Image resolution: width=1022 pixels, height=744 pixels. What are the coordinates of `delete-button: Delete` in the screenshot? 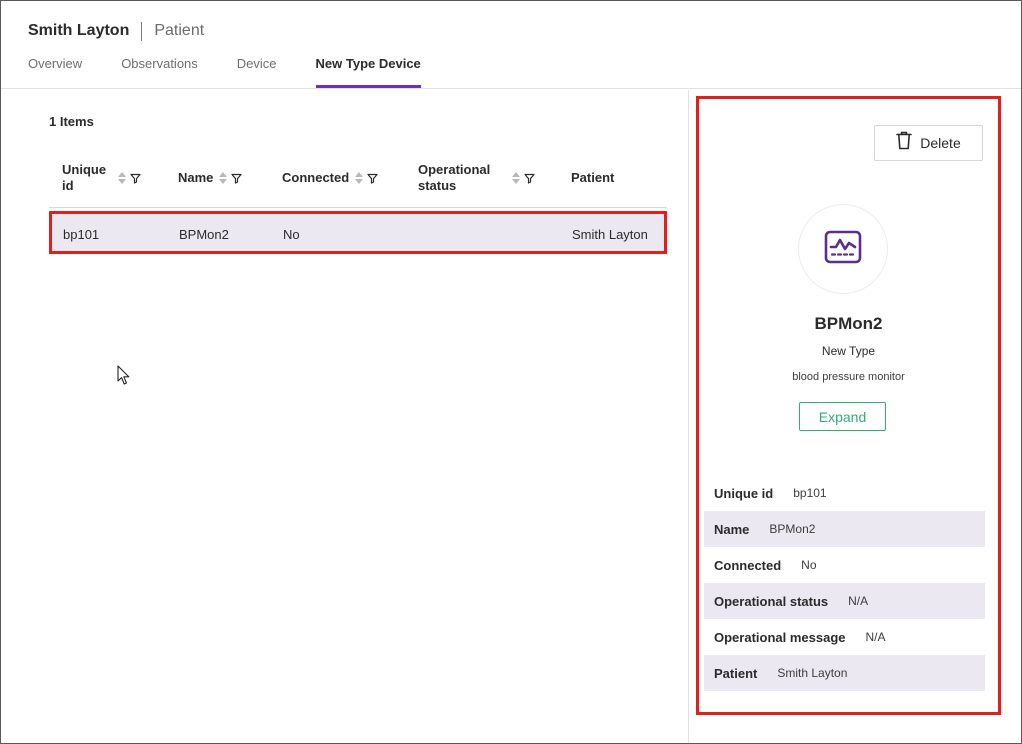 It's located at (928, 143).